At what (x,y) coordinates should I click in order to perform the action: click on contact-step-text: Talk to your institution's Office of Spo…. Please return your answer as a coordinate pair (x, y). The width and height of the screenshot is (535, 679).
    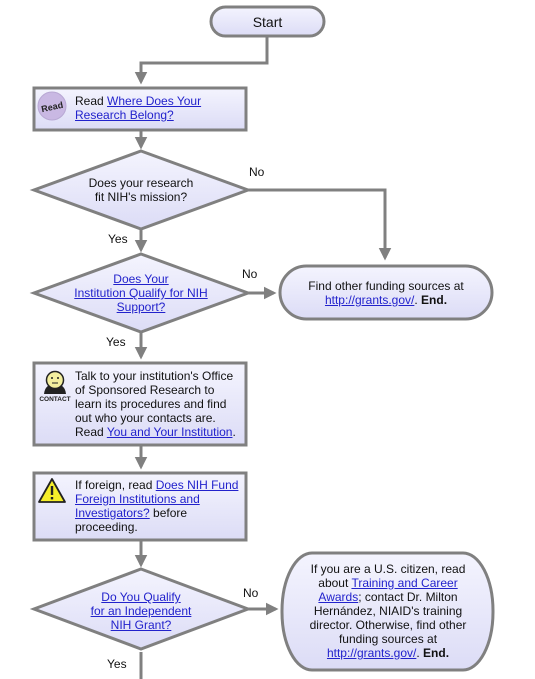
    Looking at the image, I should click on (159, 404).